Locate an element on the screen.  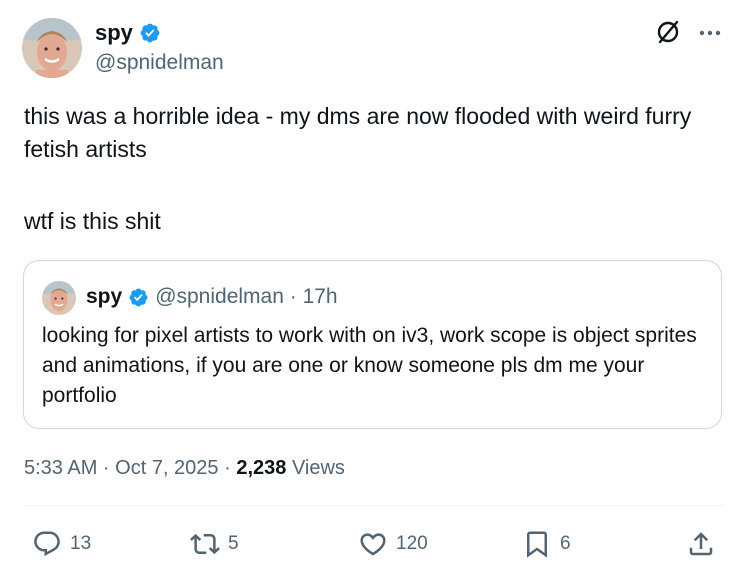
bookmark-button: 6 is located at coordinates (546, 544).